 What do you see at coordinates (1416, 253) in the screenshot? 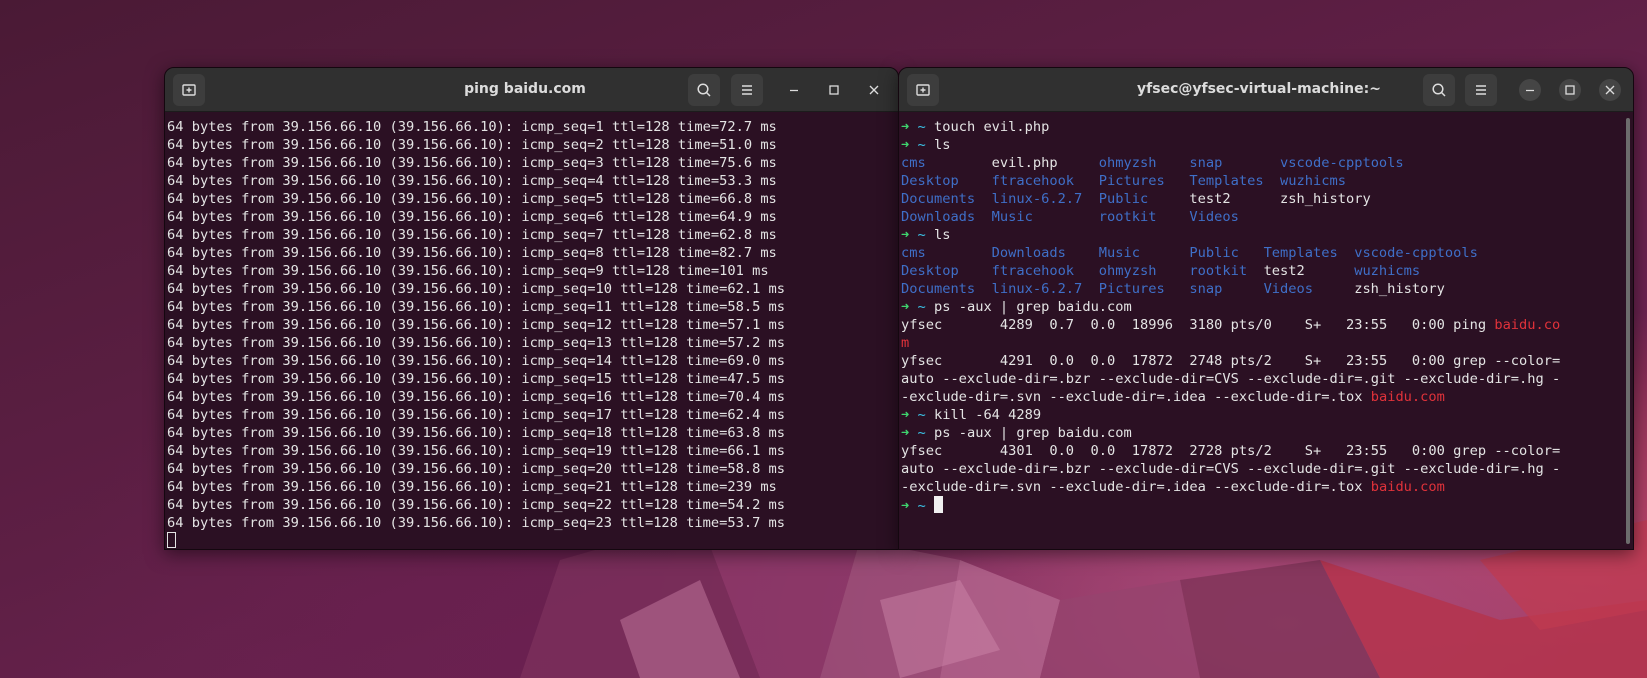
I see `ls-entry: vscode-cpptools` at bounding box center [1416, 253].